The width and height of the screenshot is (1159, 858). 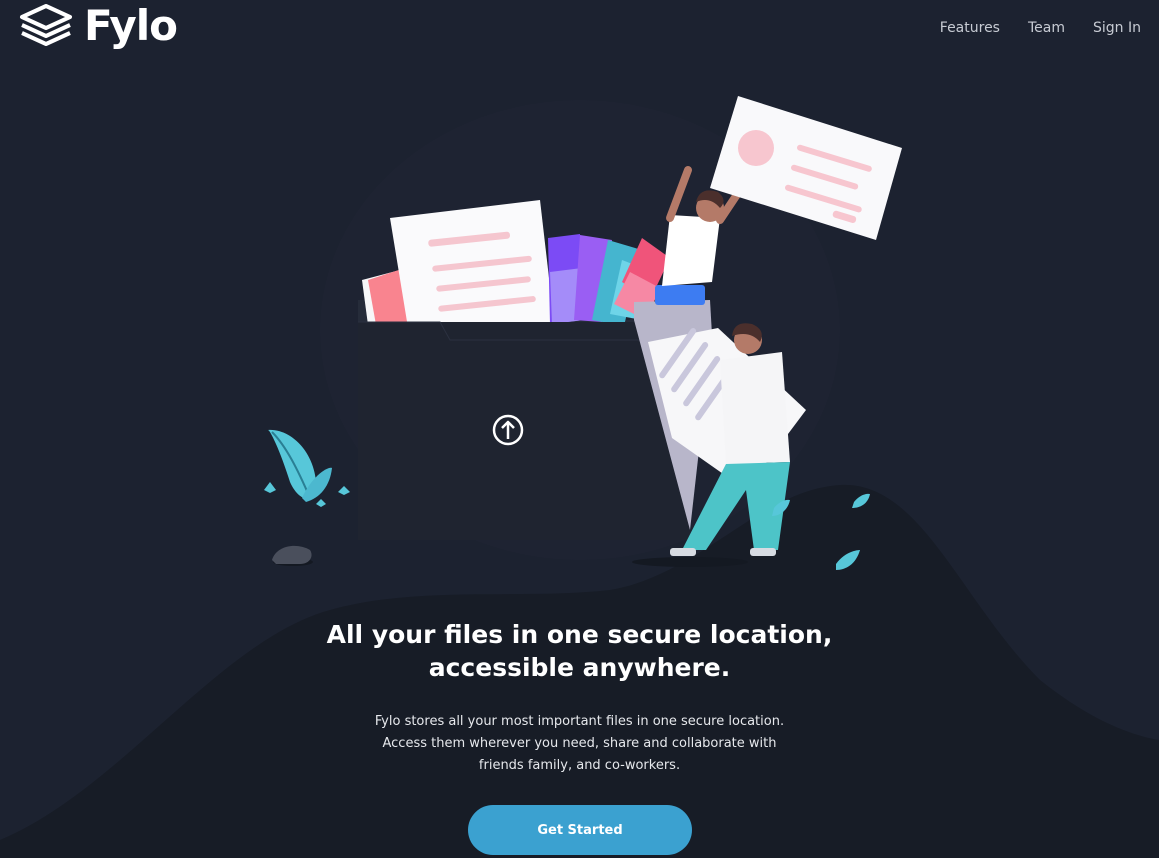 I want to click on hero-description-line: friends family, and co-workers., so click(x=579, y=765).